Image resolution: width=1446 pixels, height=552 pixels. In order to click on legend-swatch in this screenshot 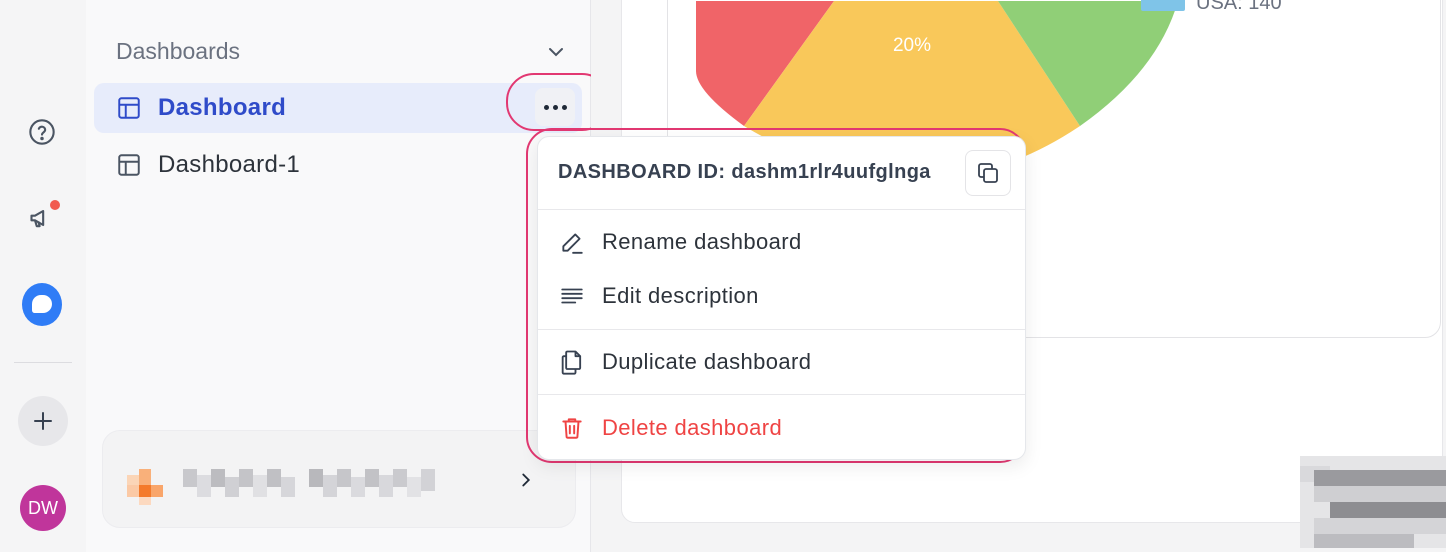, I will do `click(1163, 5)`.